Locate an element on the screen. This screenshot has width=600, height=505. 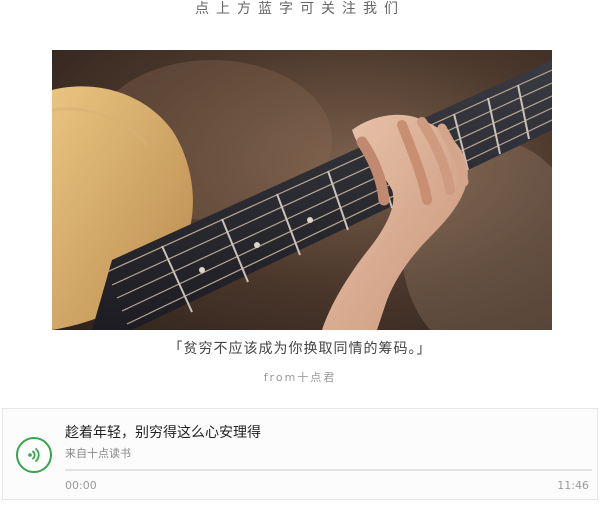
audio-wave-icon is located at coordinates (34, 455).